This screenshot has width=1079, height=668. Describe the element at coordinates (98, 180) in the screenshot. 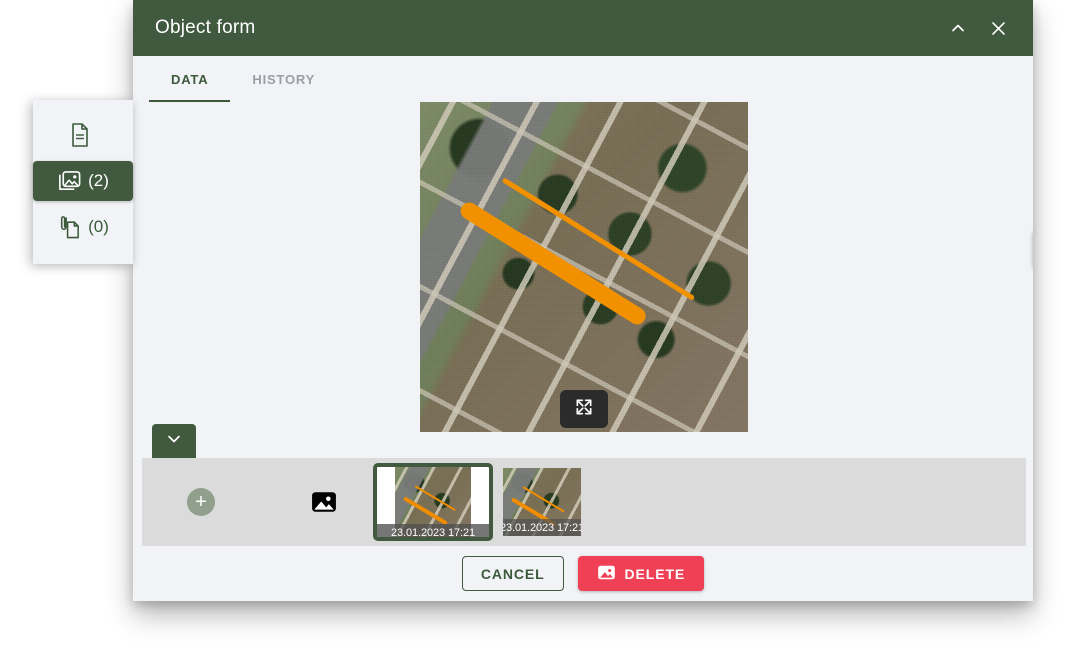

I see `sidebar-item-images-count: (2)` at that location.